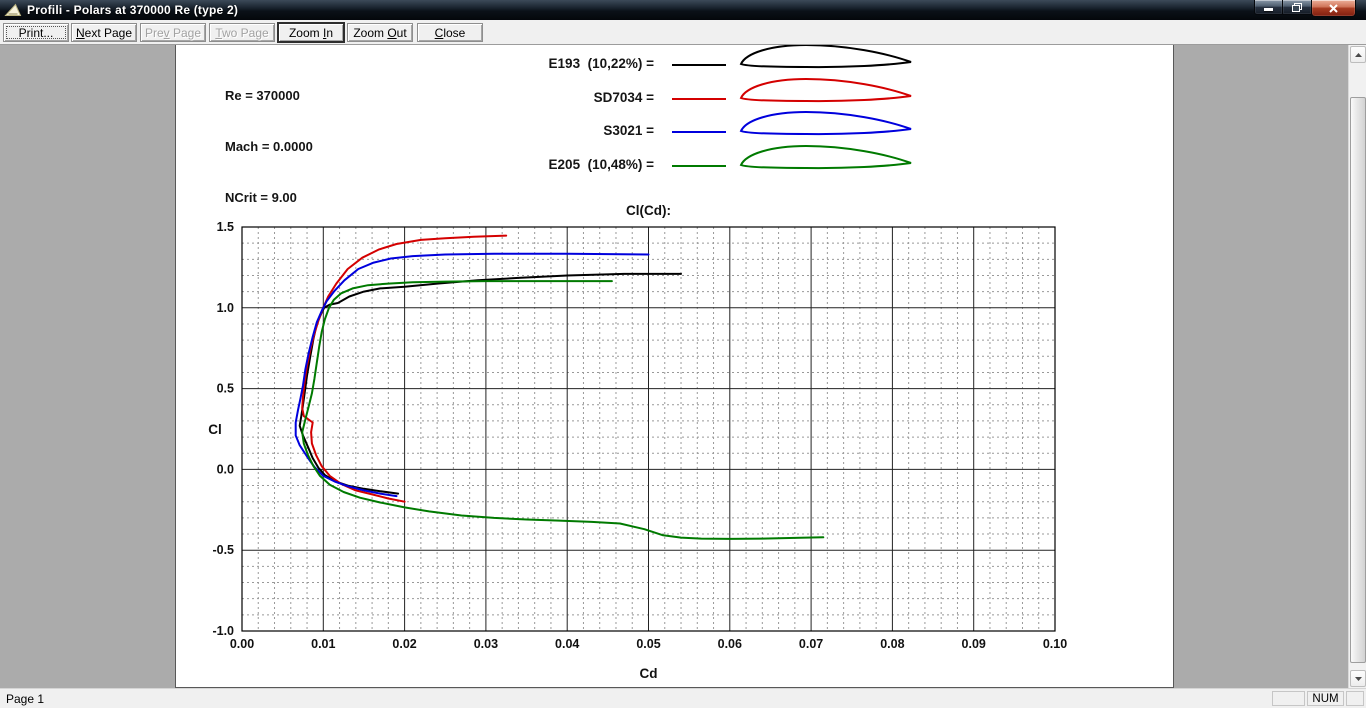 This screenshot has height=708, width=1366. Describe the element at coordinates (404, 644) in the screenshot. I see `svg-text: 0.02` at that location.